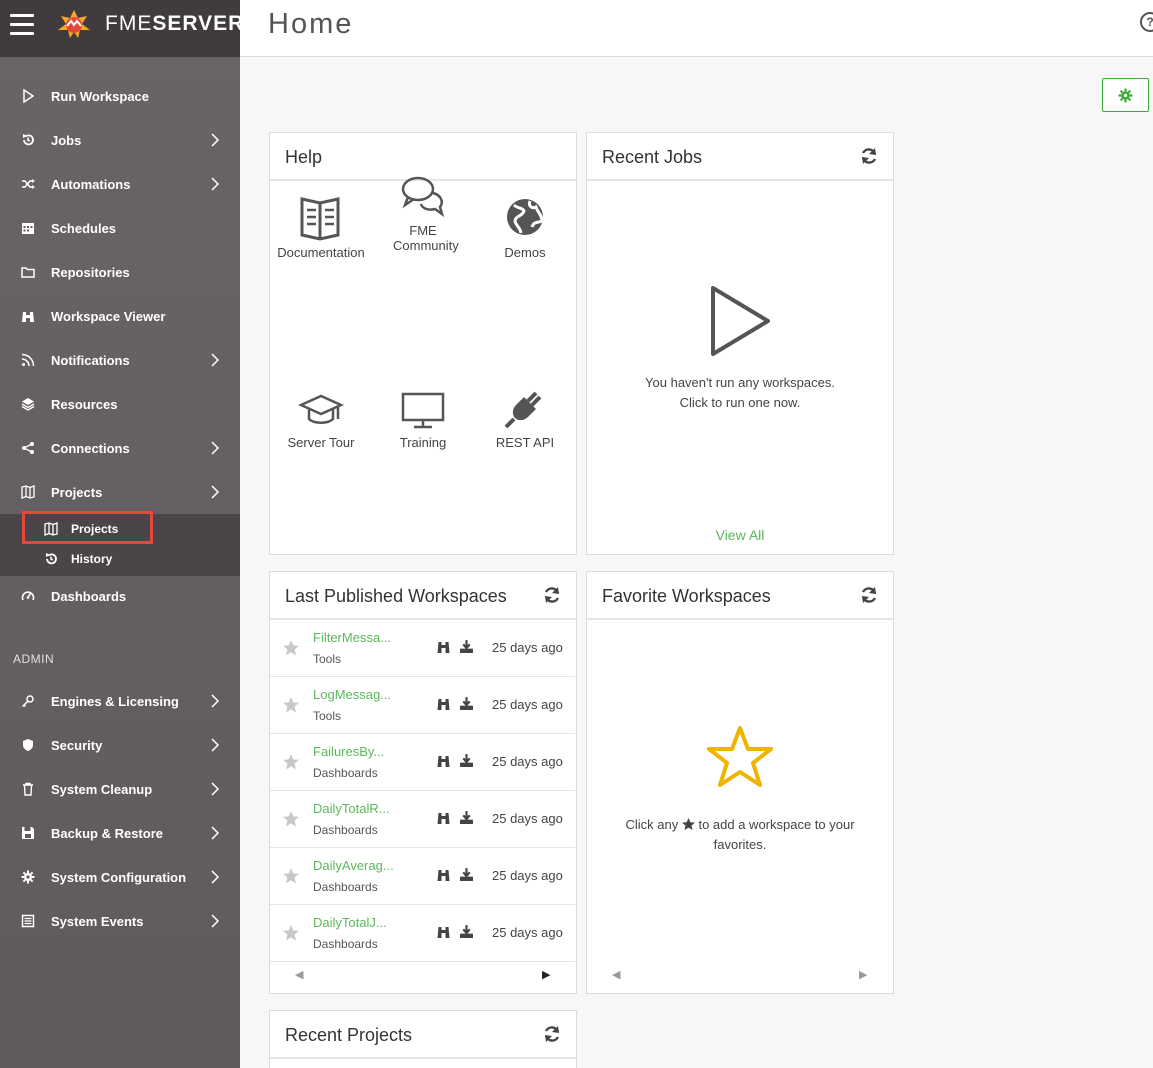  Describe the element at coordinates (422, 876) in the screenshot. I see `table-row: DailyAverag... Dashboards 25 days ago` at that location.